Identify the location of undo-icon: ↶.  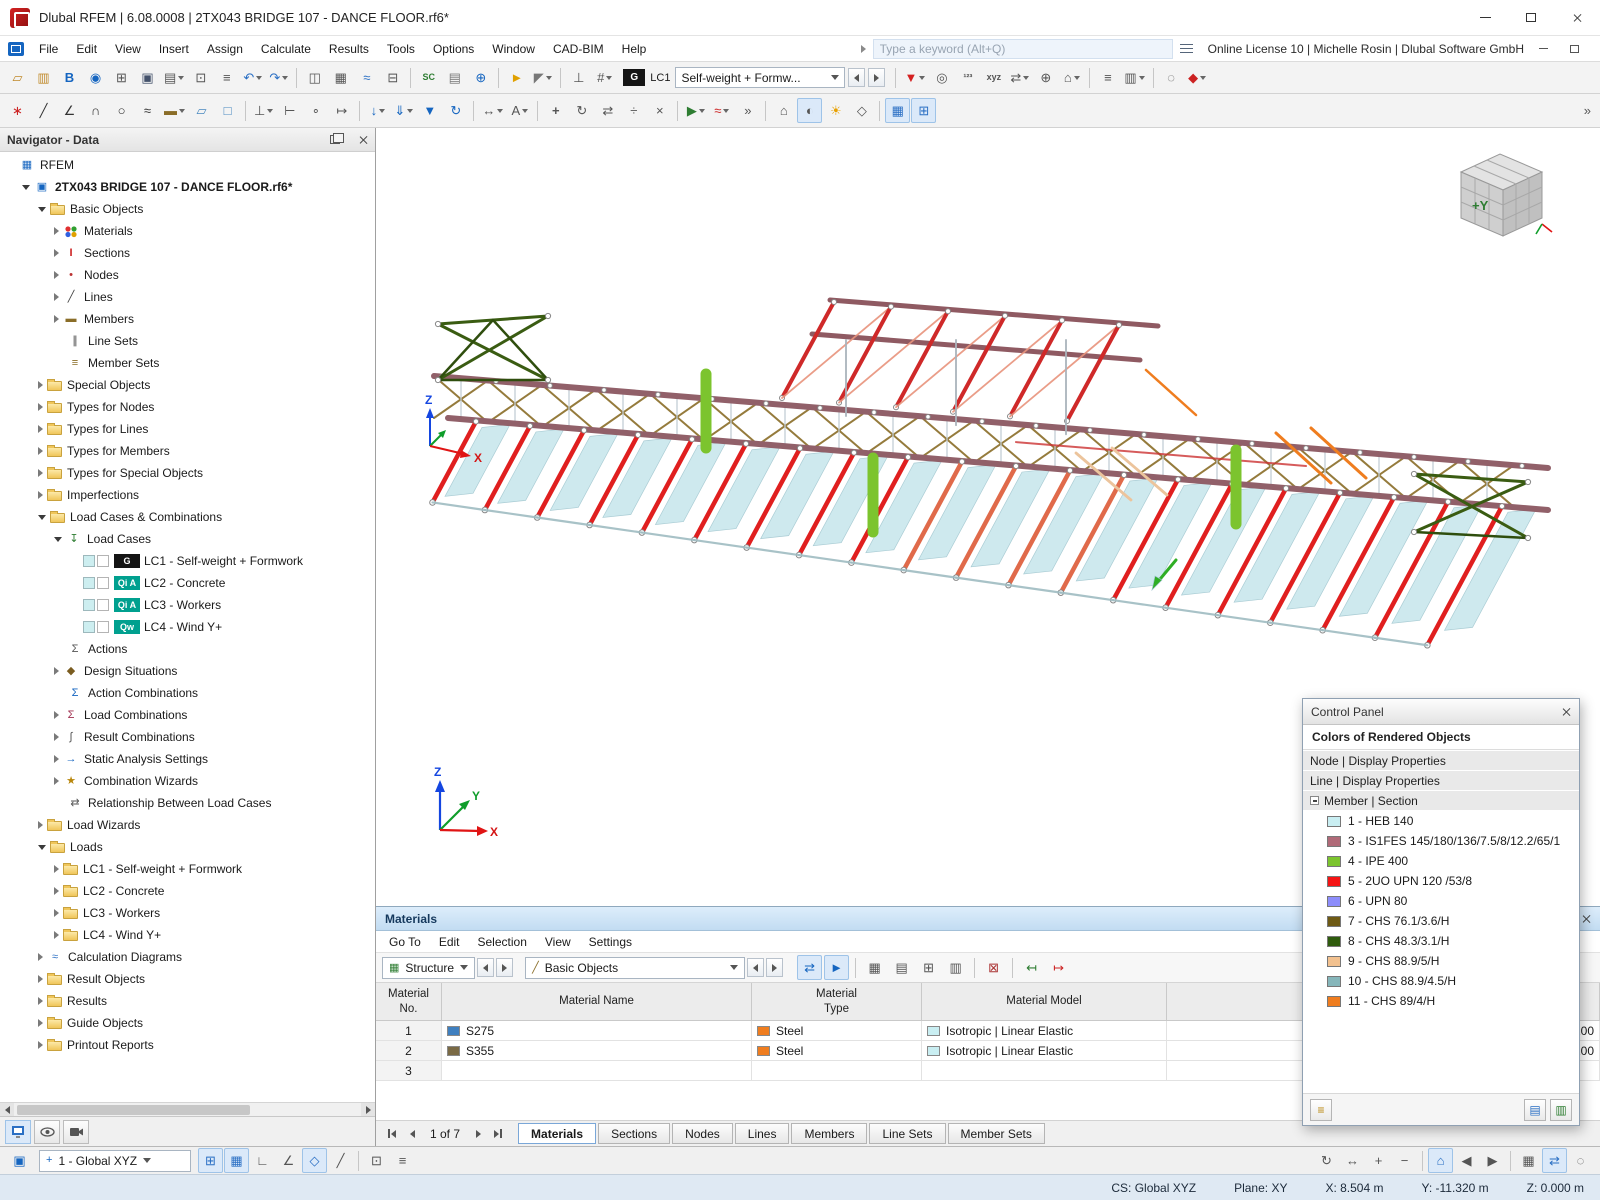
(252, 77).